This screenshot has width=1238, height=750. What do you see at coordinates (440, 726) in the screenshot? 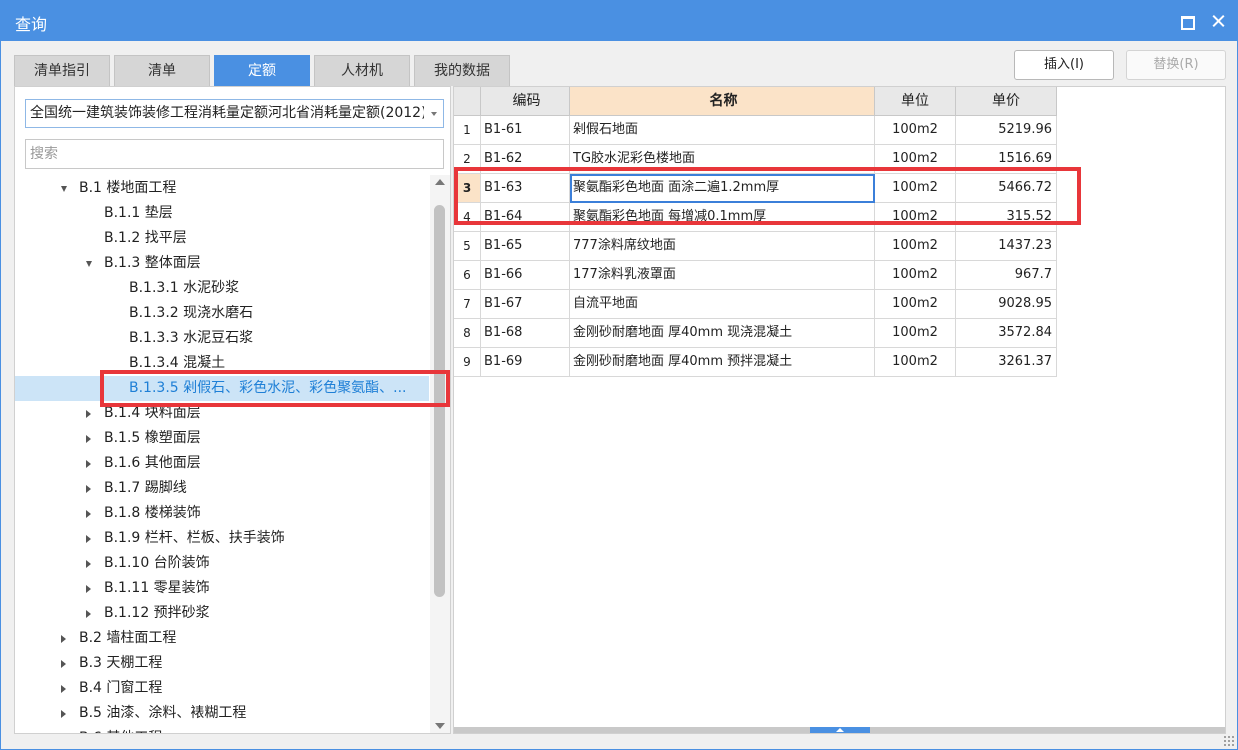
I see `scroll-down-icon` at bounding box center [440, 726].